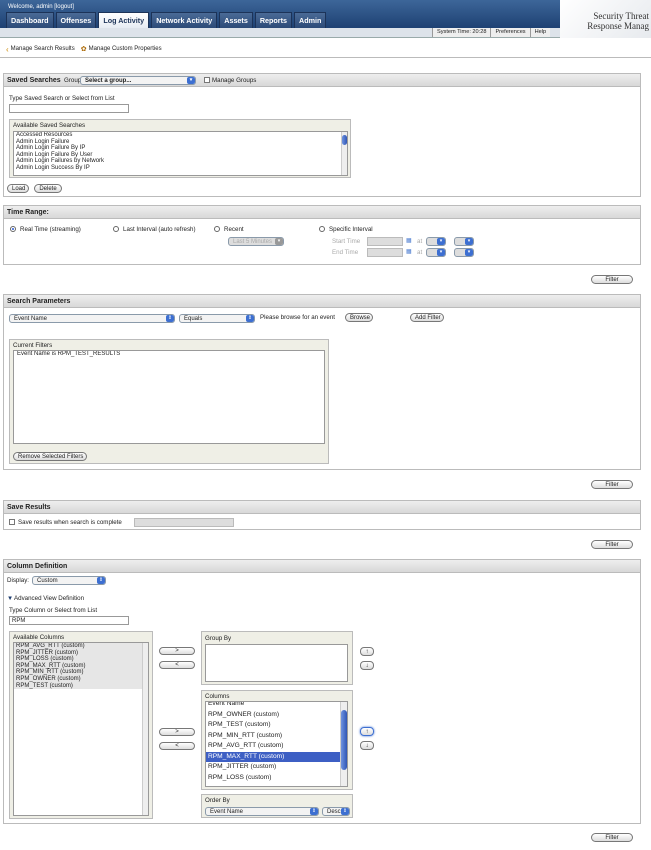 The height and width of the screenshot is (850, 651). I want to click on group-select: Select a group... ▾, so click(138, 80).